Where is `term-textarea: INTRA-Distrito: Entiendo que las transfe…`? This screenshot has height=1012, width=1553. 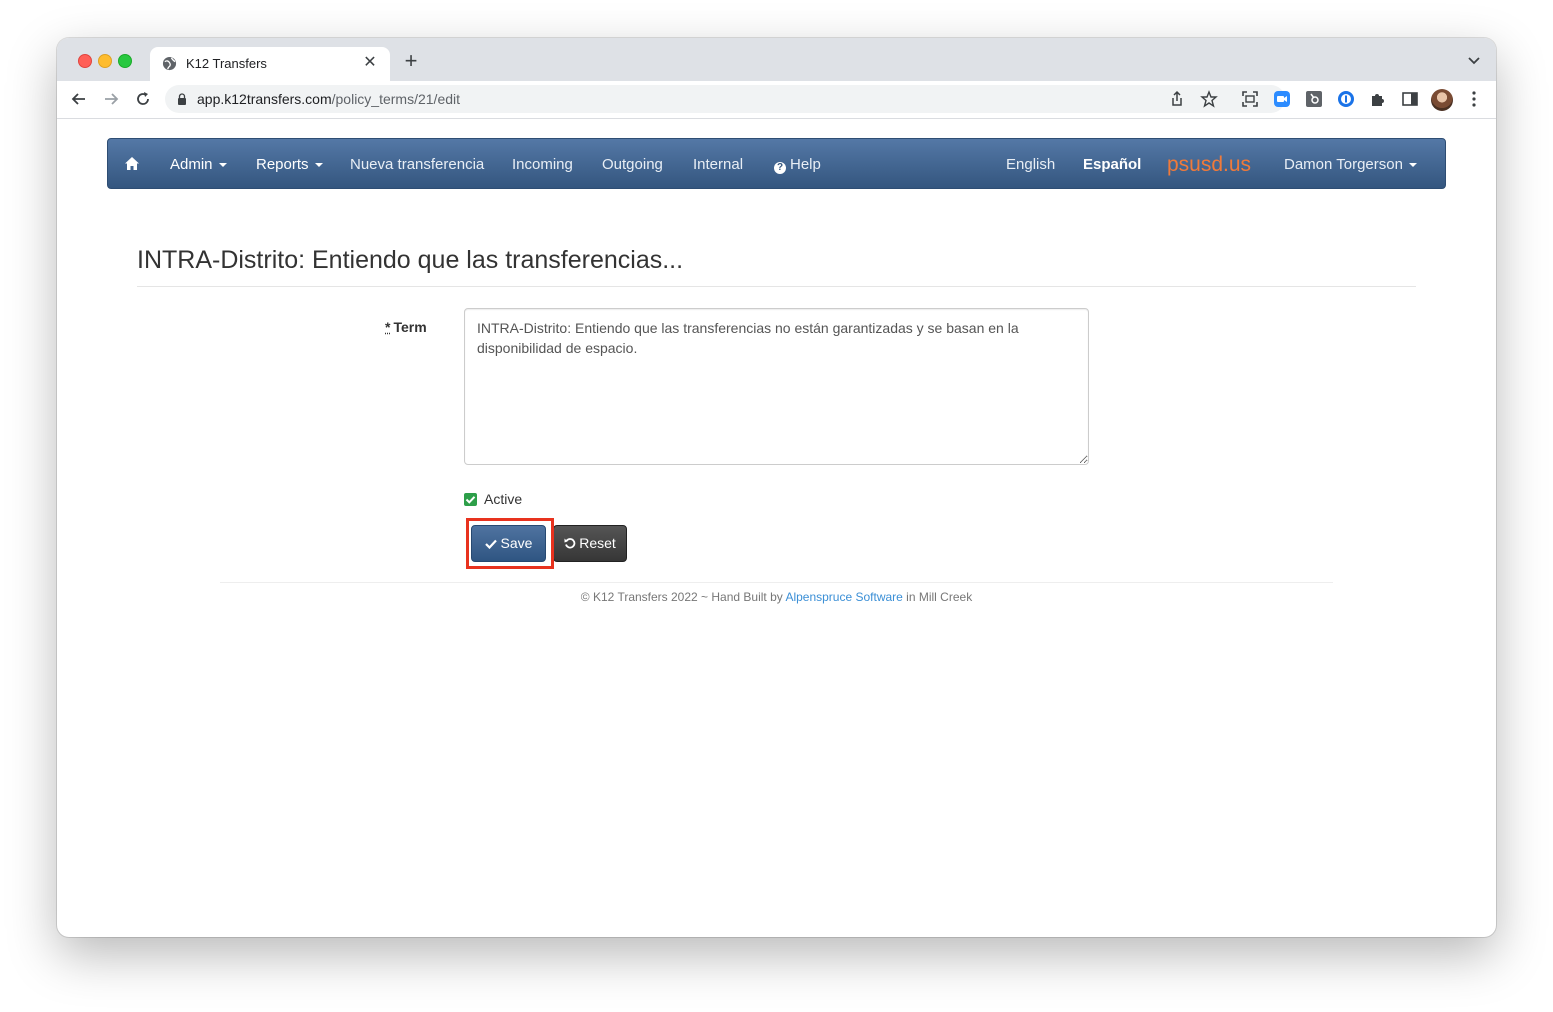
term-textarea: INTRA-Distrito: Entiendo que las transfe… is located at coordinates (776, 386).